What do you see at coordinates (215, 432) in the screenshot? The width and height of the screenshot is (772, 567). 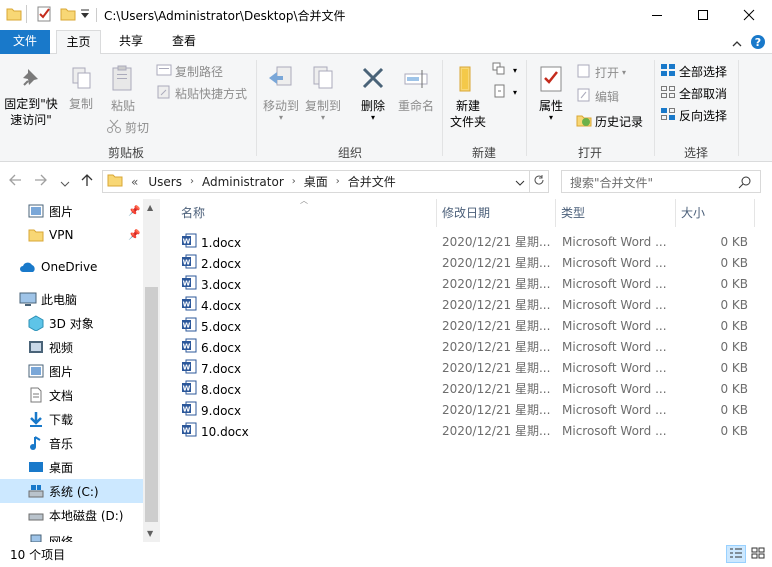 I see `file-name-cell: W 10.docx` at bounding box center [215, 432].